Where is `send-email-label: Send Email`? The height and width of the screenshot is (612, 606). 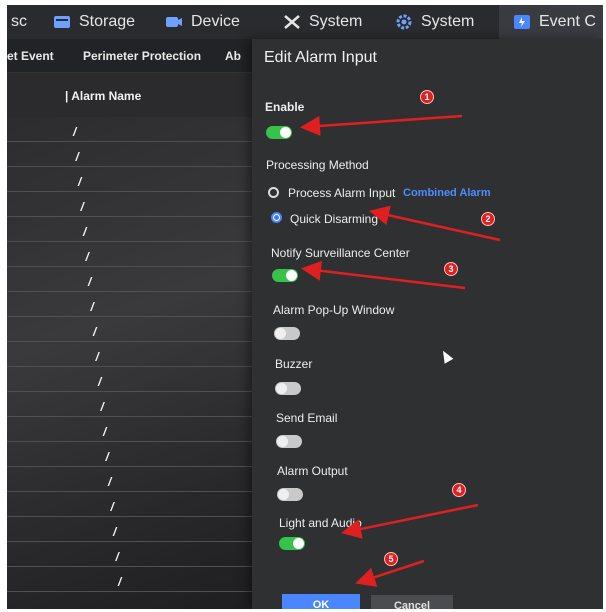 send-email-label: Send Email is located at coordinates (307, 418).